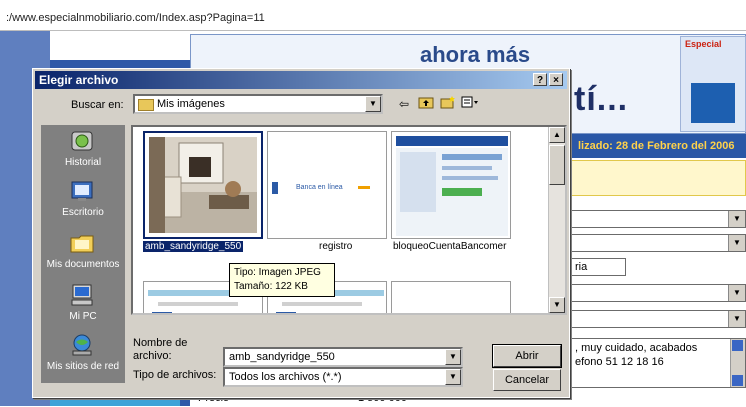  What do you see at coordinates (658, 243) in the screenshot?
I see `page-select-2: ▼` at bounding box center [658, 243].